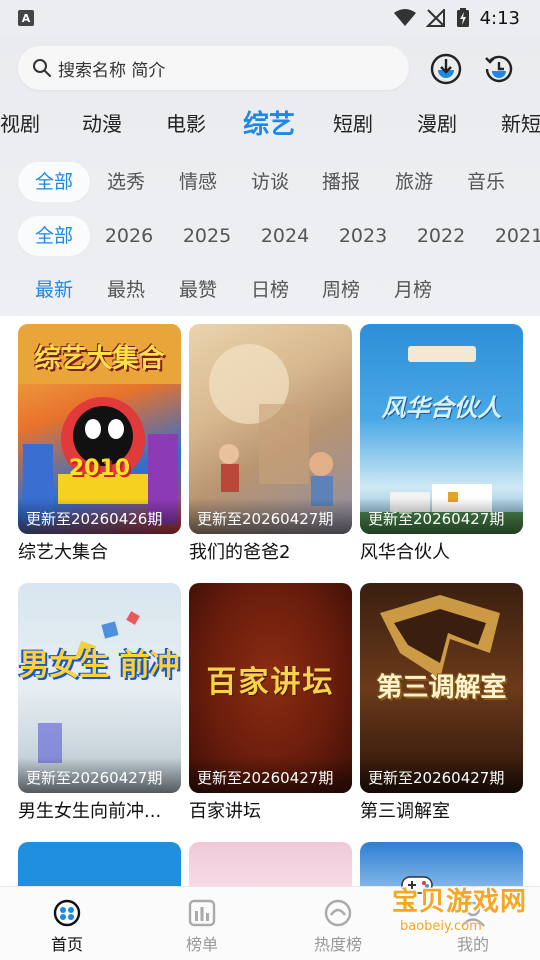  I want to click on sort-chip: 最赞, so click(198, 290).